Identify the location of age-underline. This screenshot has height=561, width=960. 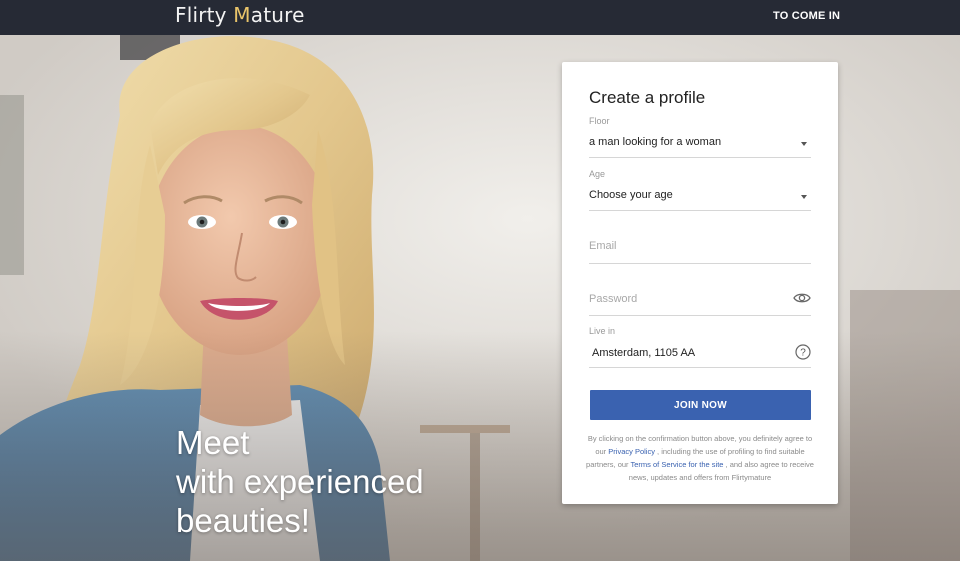
(700, 210).